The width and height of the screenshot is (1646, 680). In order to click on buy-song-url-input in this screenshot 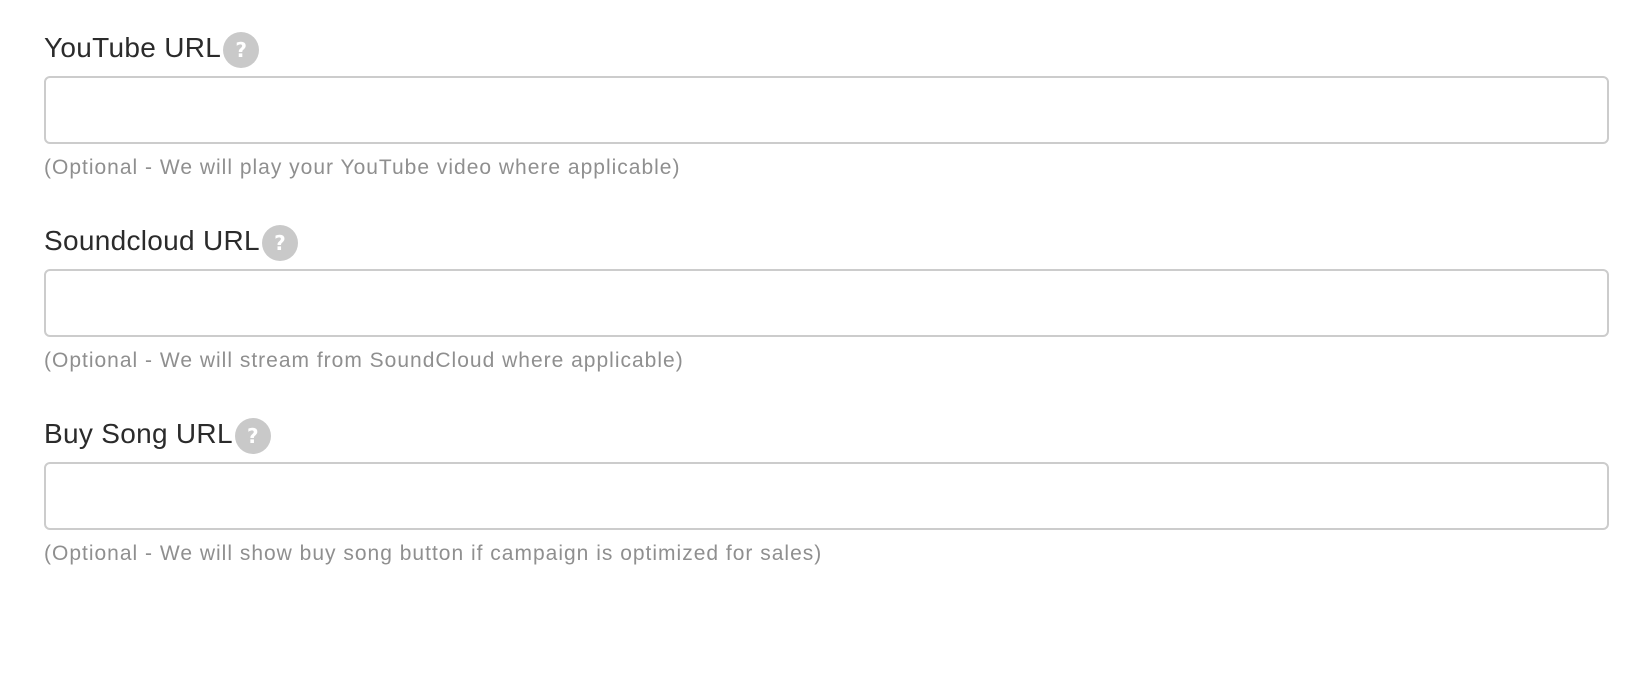, I will do `click(826, 496)`.